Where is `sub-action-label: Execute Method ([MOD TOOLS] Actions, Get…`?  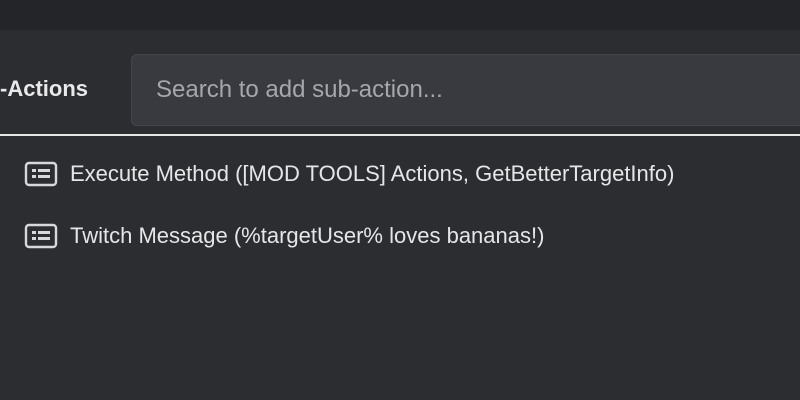 sub-action-label: Execute Method ([MOD TOOLS] Actions, Get… is located at coordinates (372, 173).